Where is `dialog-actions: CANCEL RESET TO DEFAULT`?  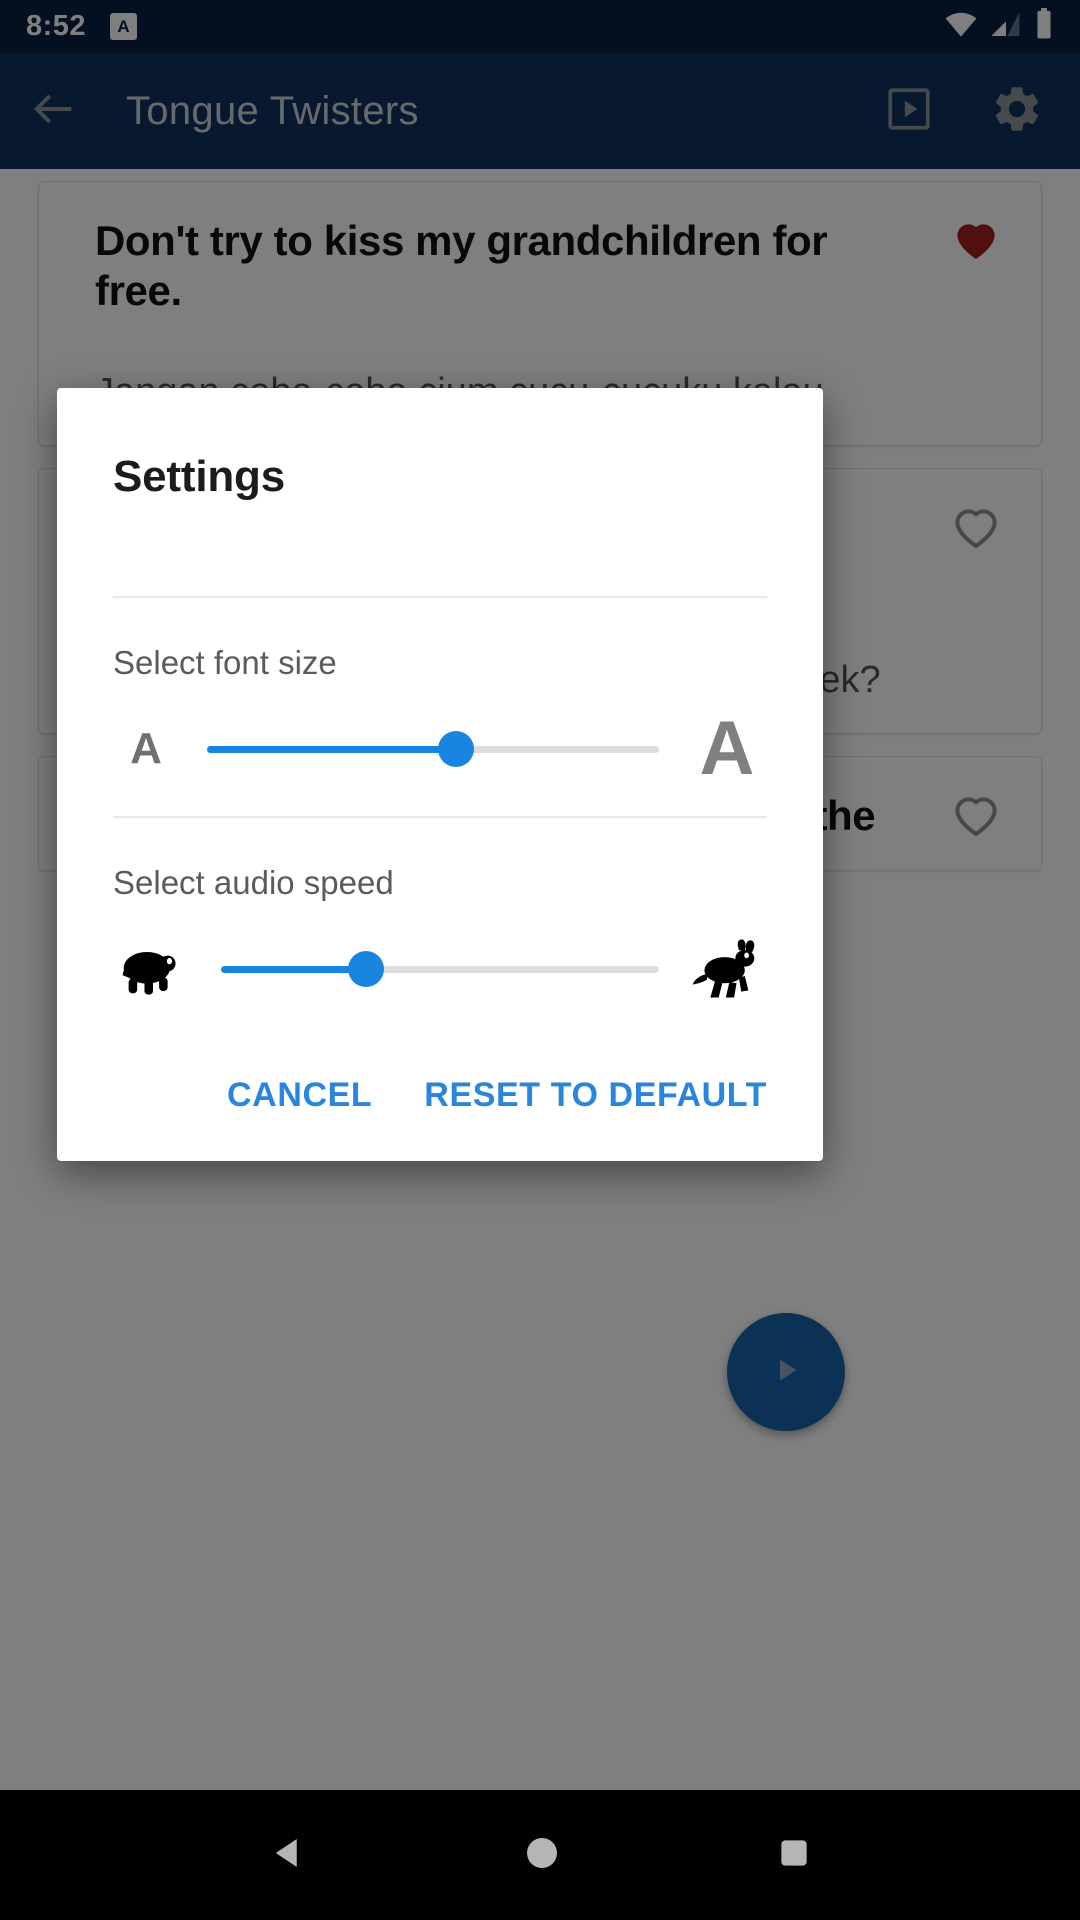 dialog-actions: CANCEL RESET TO DEFAULT is located at coordinates (440, 1098).